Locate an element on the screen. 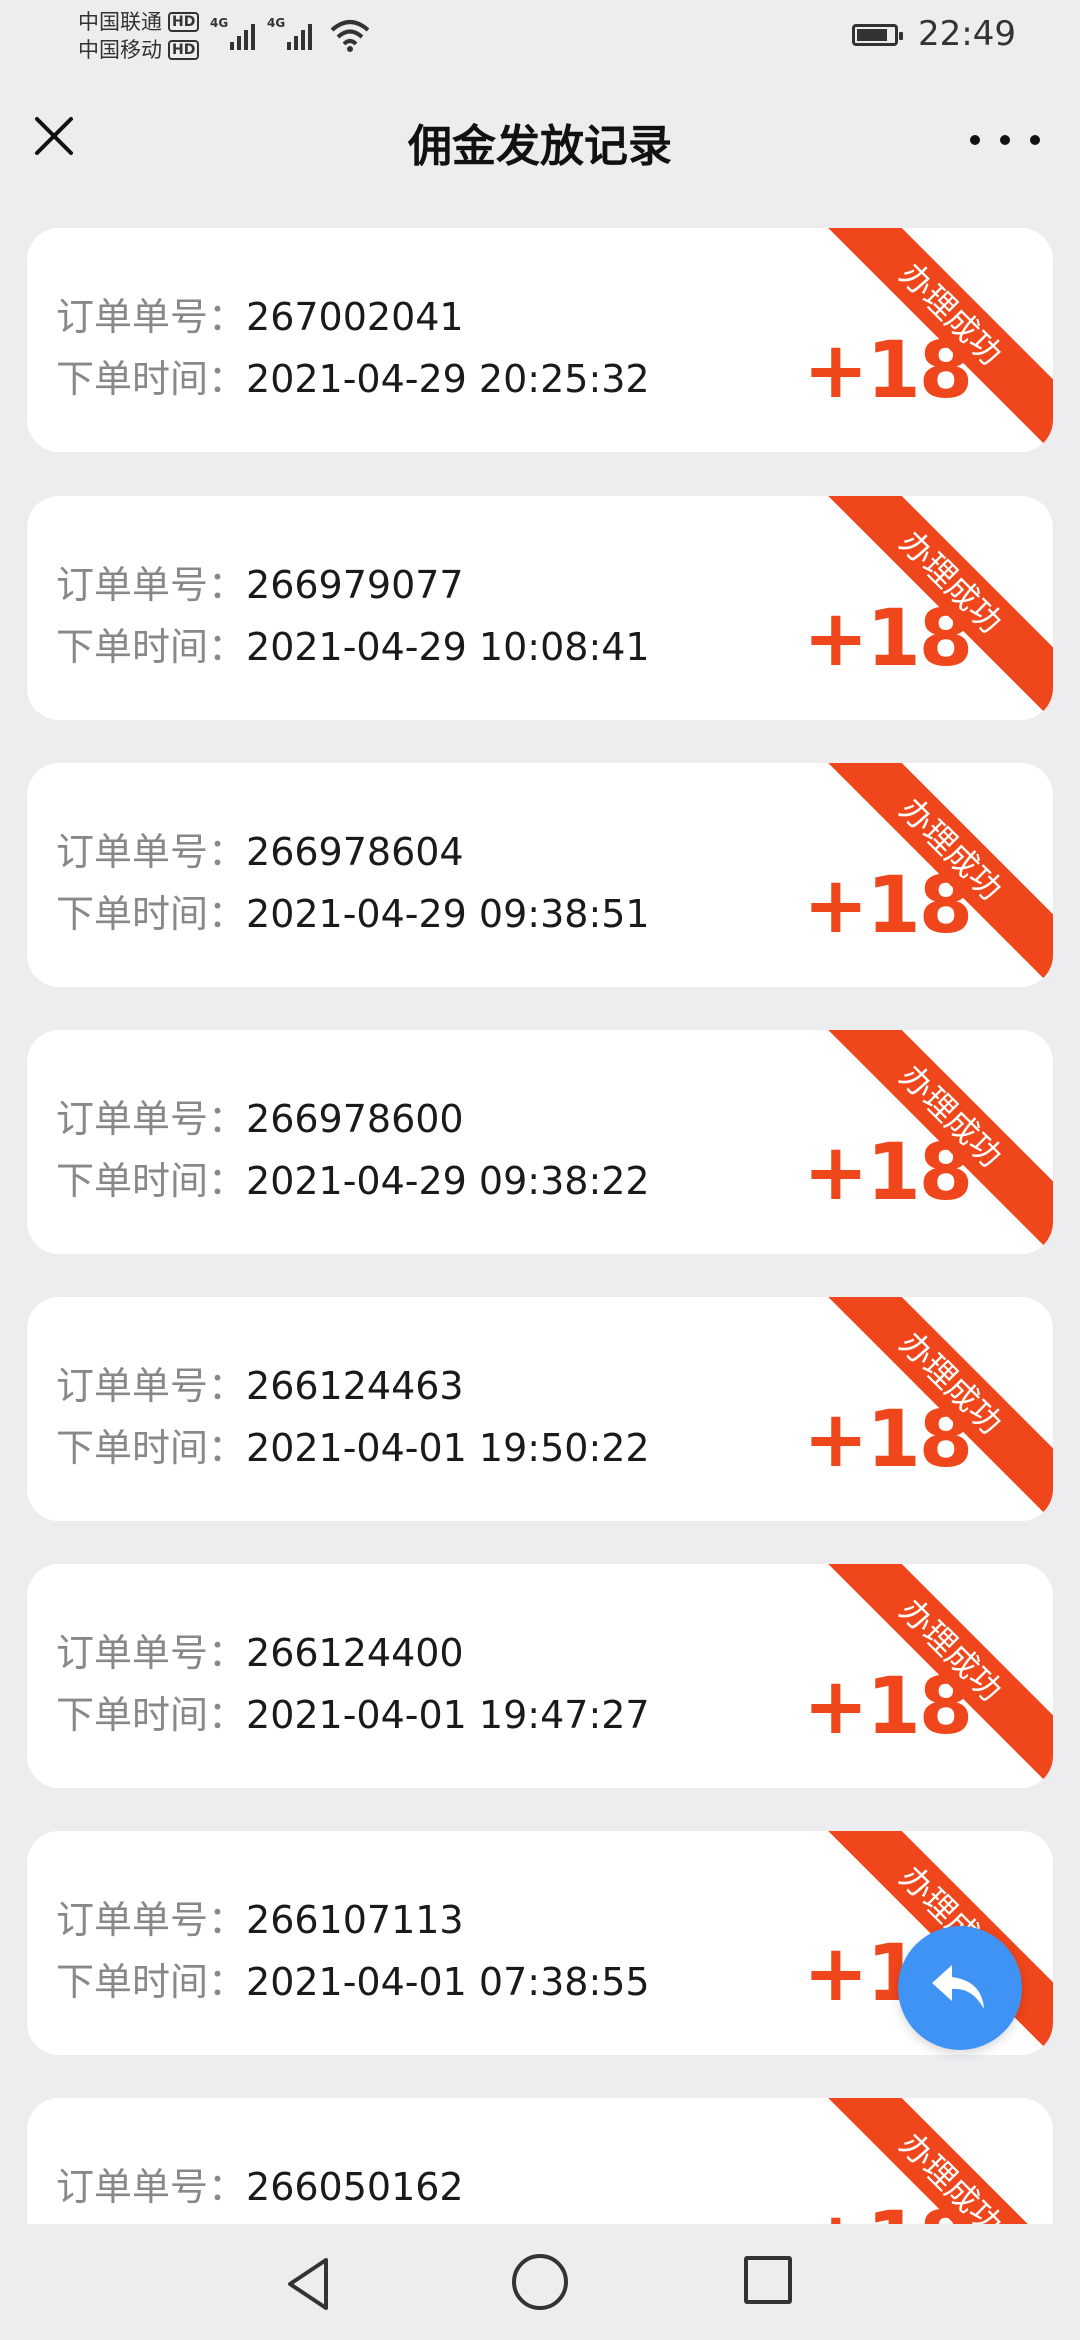 The height and width of the screenshot is (2340, 1080). order-number-row: 订单单号：266124463 is located at coordinates (260, 1382).